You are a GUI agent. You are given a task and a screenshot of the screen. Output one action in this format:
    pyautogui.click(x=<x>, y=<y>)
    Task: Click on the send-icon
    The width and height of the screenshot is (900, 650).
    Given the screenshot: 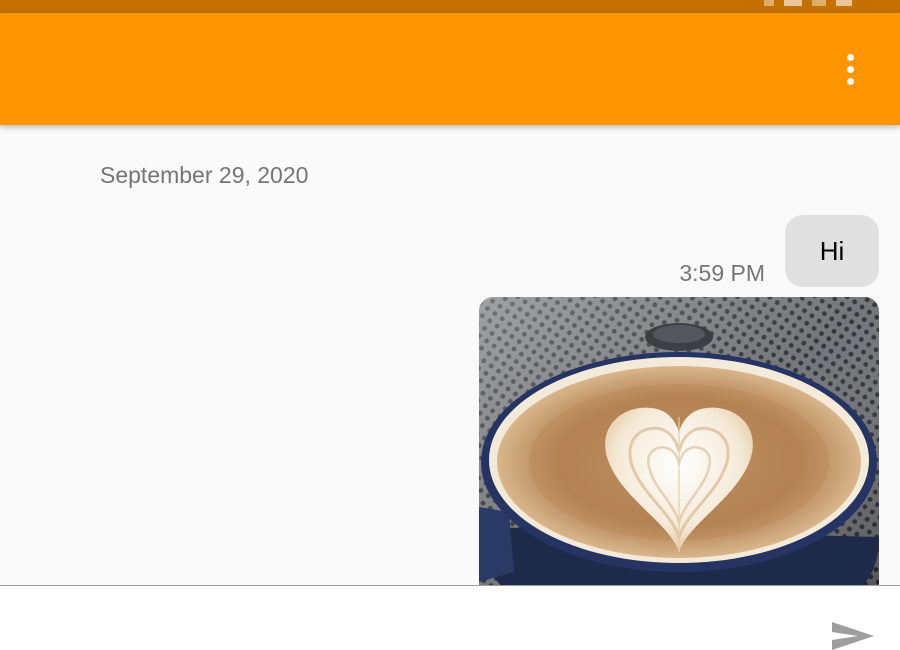 What is the action you would take?
    pyautogui.click(x=853, y=633)
    